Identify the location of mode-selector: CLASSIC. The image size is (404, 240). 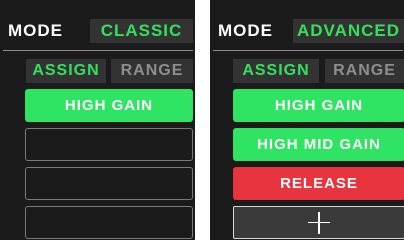
(141, 31).